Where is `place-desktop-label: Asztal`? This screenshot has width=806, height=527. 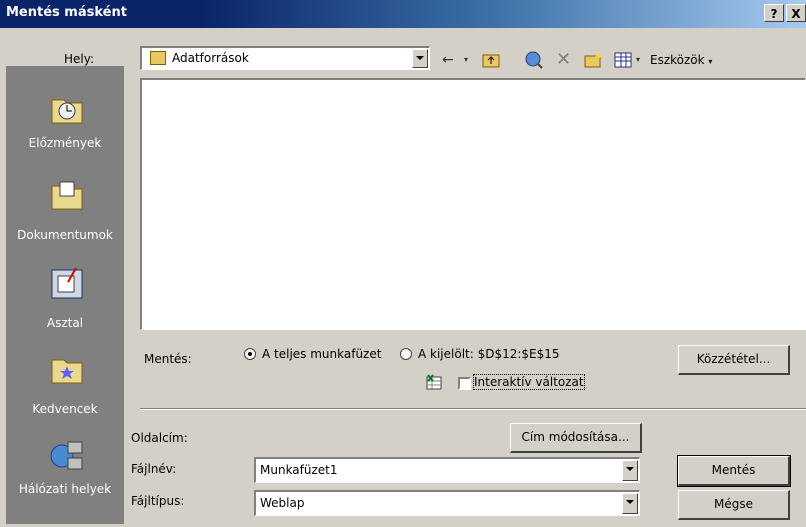
place-desktop-label: Asztal is located at coordinates (65, 323).